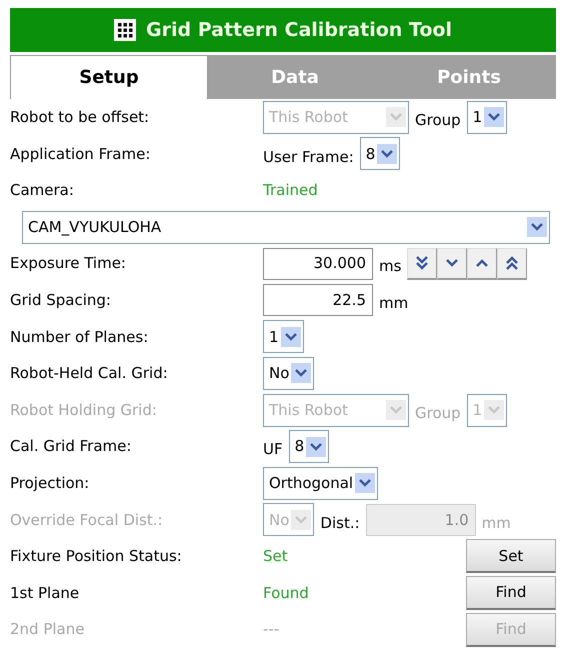  I want to click on unit-label: User Frame:, so click(308, 157).